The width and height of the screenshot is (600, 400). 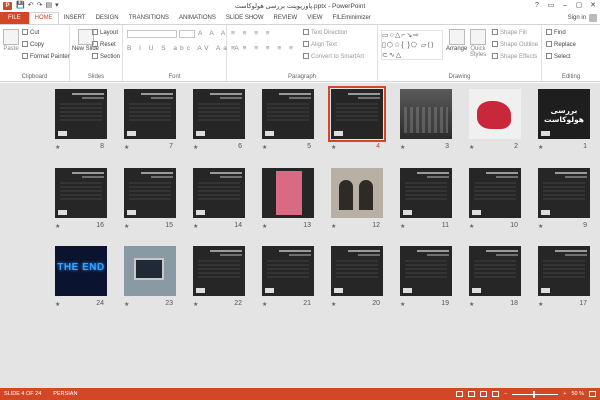 What do you see at coordinates (496, 394) in the screenshot?
I see `slideshow-view-icon` at bounding box center [496, 394].